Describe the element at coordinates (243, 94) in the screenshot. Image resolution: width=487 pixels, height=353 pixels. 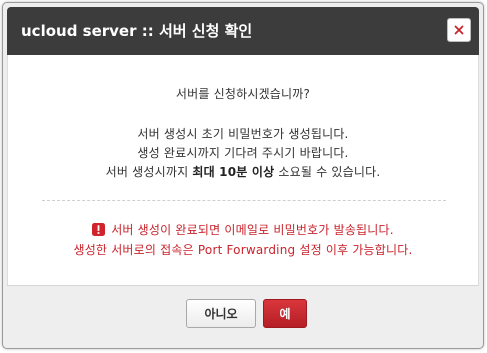
I see `confirm-question: 서버를 신청하시겠습니까?` at that location.